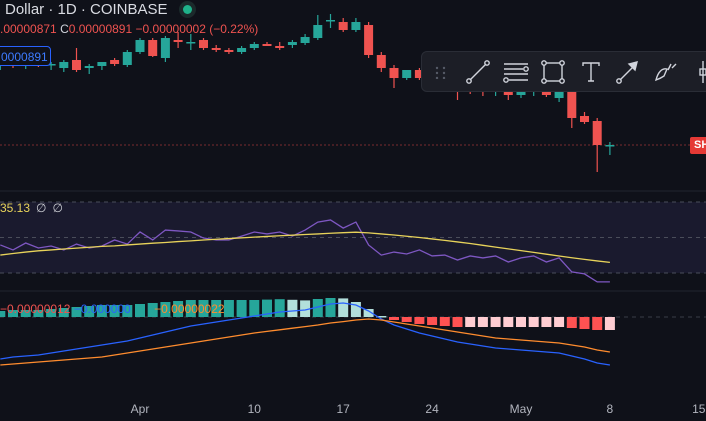 Image resolution: width=706 pixels, height=421 pixels. I want to click on drawing-toolbar, so click(563, 71).